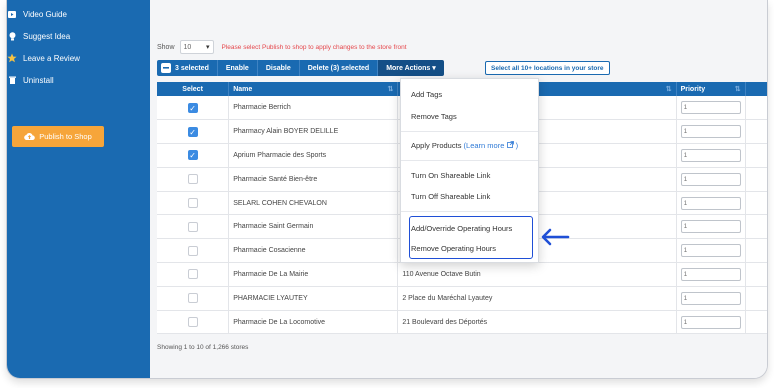 This screenshot has width=774, height=388. I want to click on column-header-name-label: Name, so click(243, 89).